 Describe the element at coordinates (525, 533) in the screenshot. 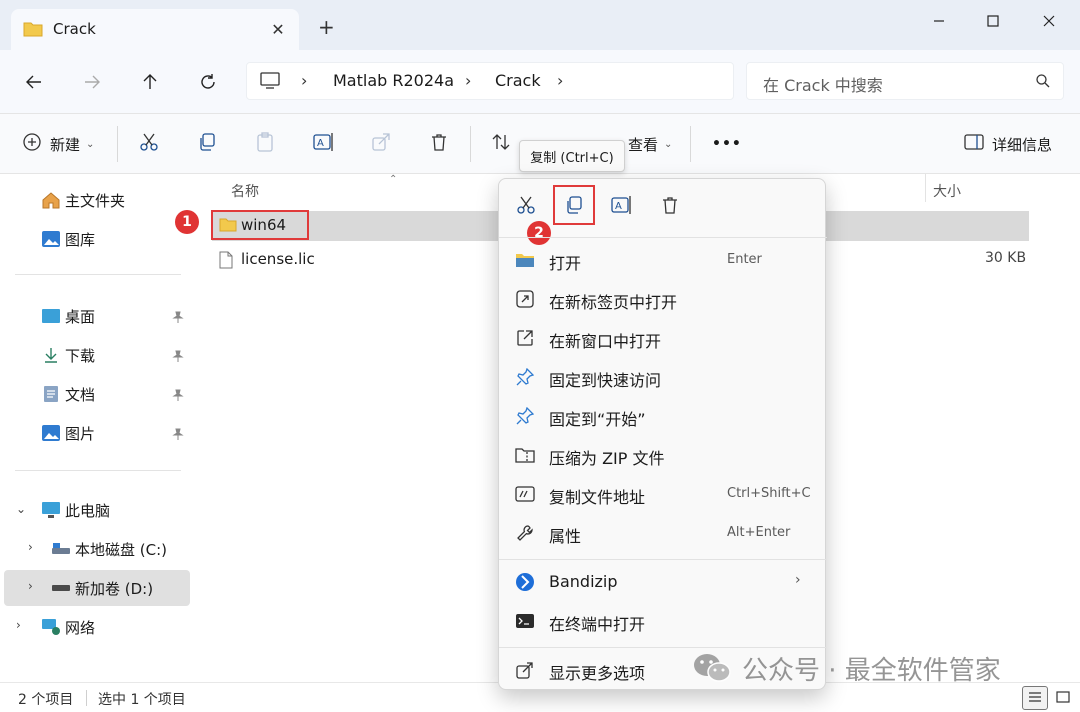

I see `wrench-icon` at that location.